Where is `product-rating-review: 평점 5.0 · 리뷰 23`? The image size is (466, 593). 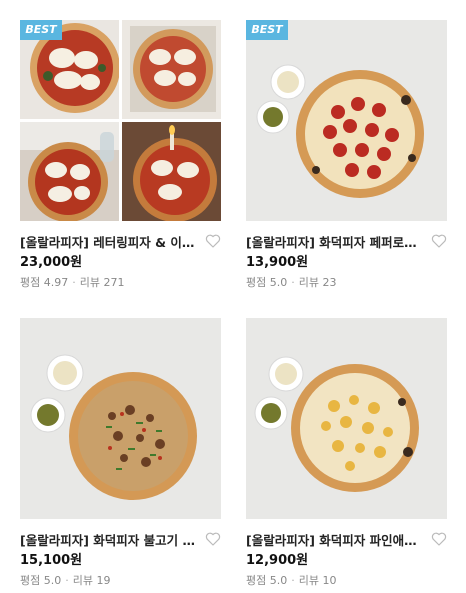
product-rating-review: 평점 5.0 · 리뷰 23 is located at coordinates (346, 283).